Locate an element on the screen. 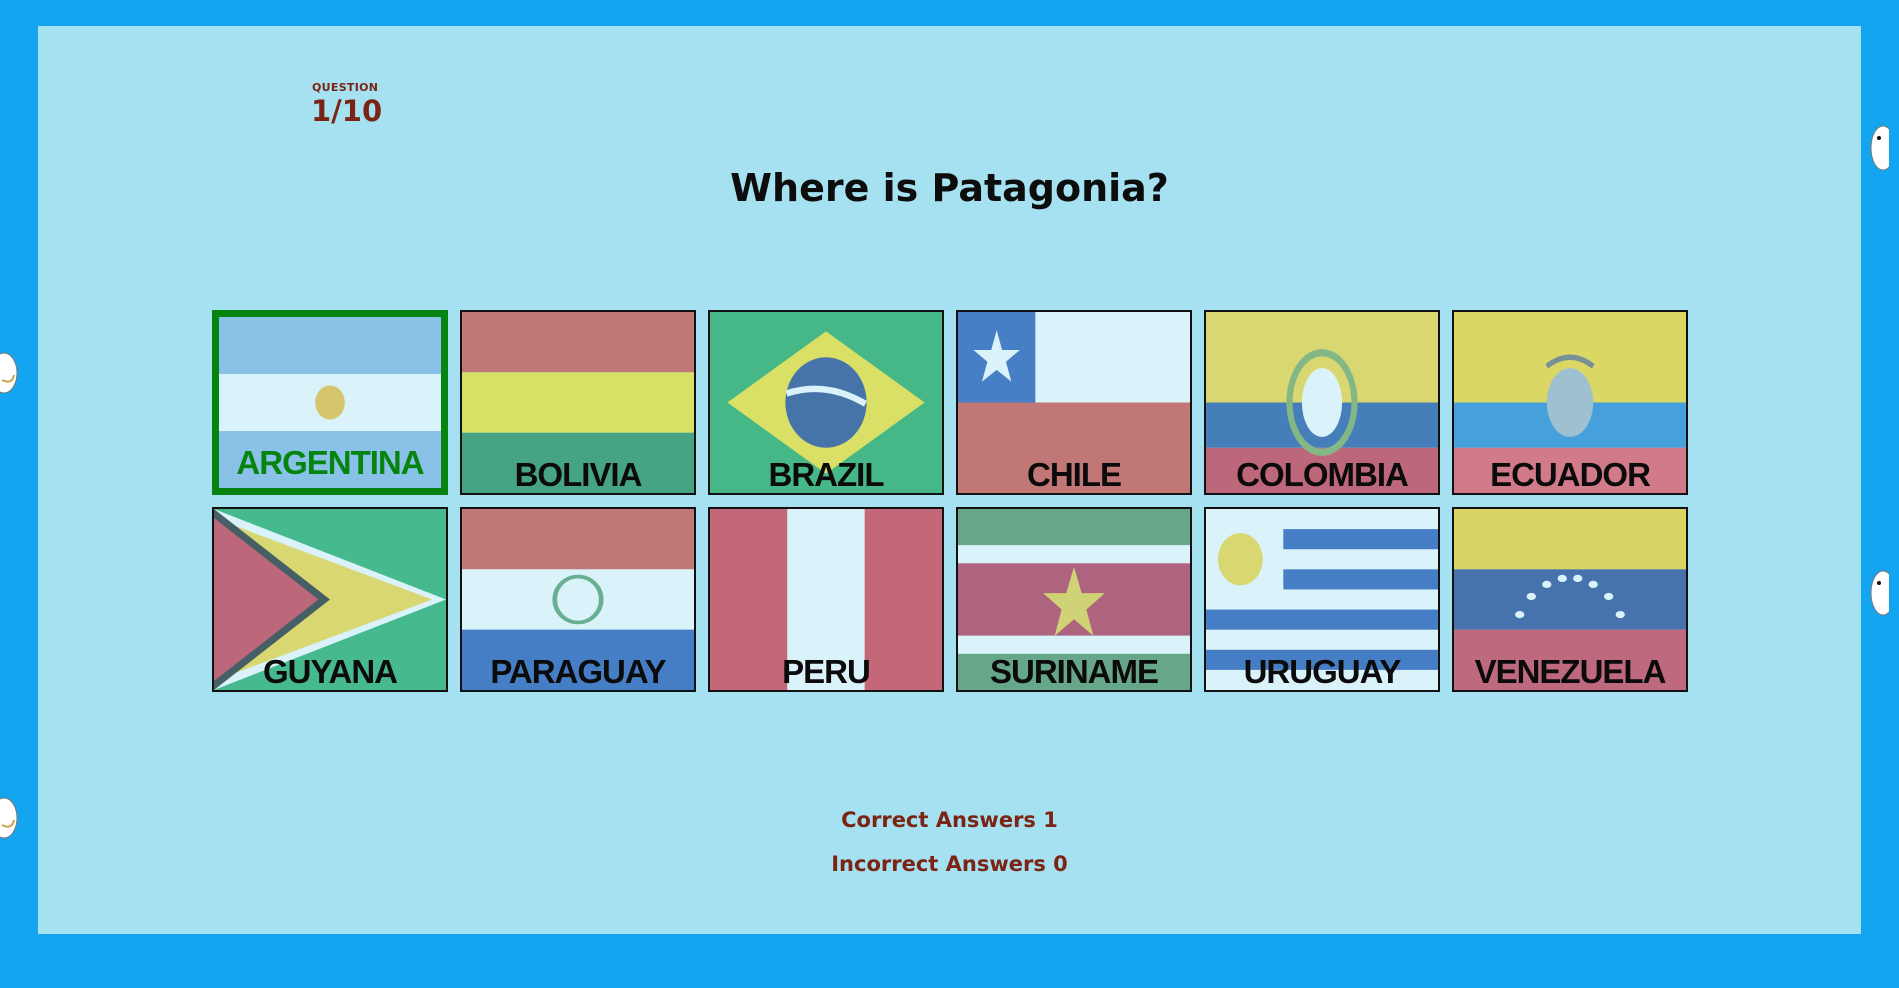 This screenshot has width=1899, height=988. option-label: BRAZIL is located at coordinates (826, 474).